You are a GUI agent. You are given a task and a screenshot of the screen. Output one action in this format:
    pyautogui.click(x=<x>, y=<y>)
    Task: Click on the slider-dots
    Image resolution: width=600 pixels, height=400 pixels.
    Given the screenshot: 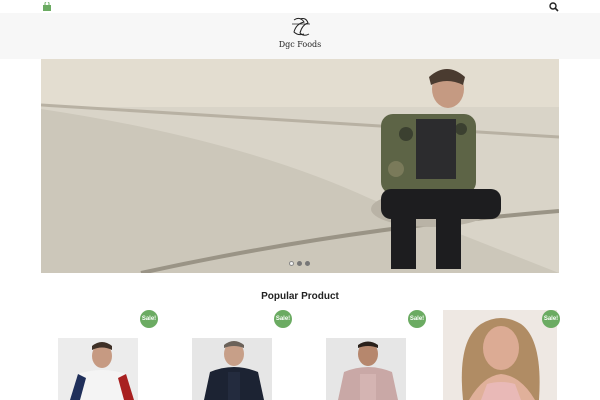 What is the action you would take?
    pyautogui.click(x=299, y=263)
    